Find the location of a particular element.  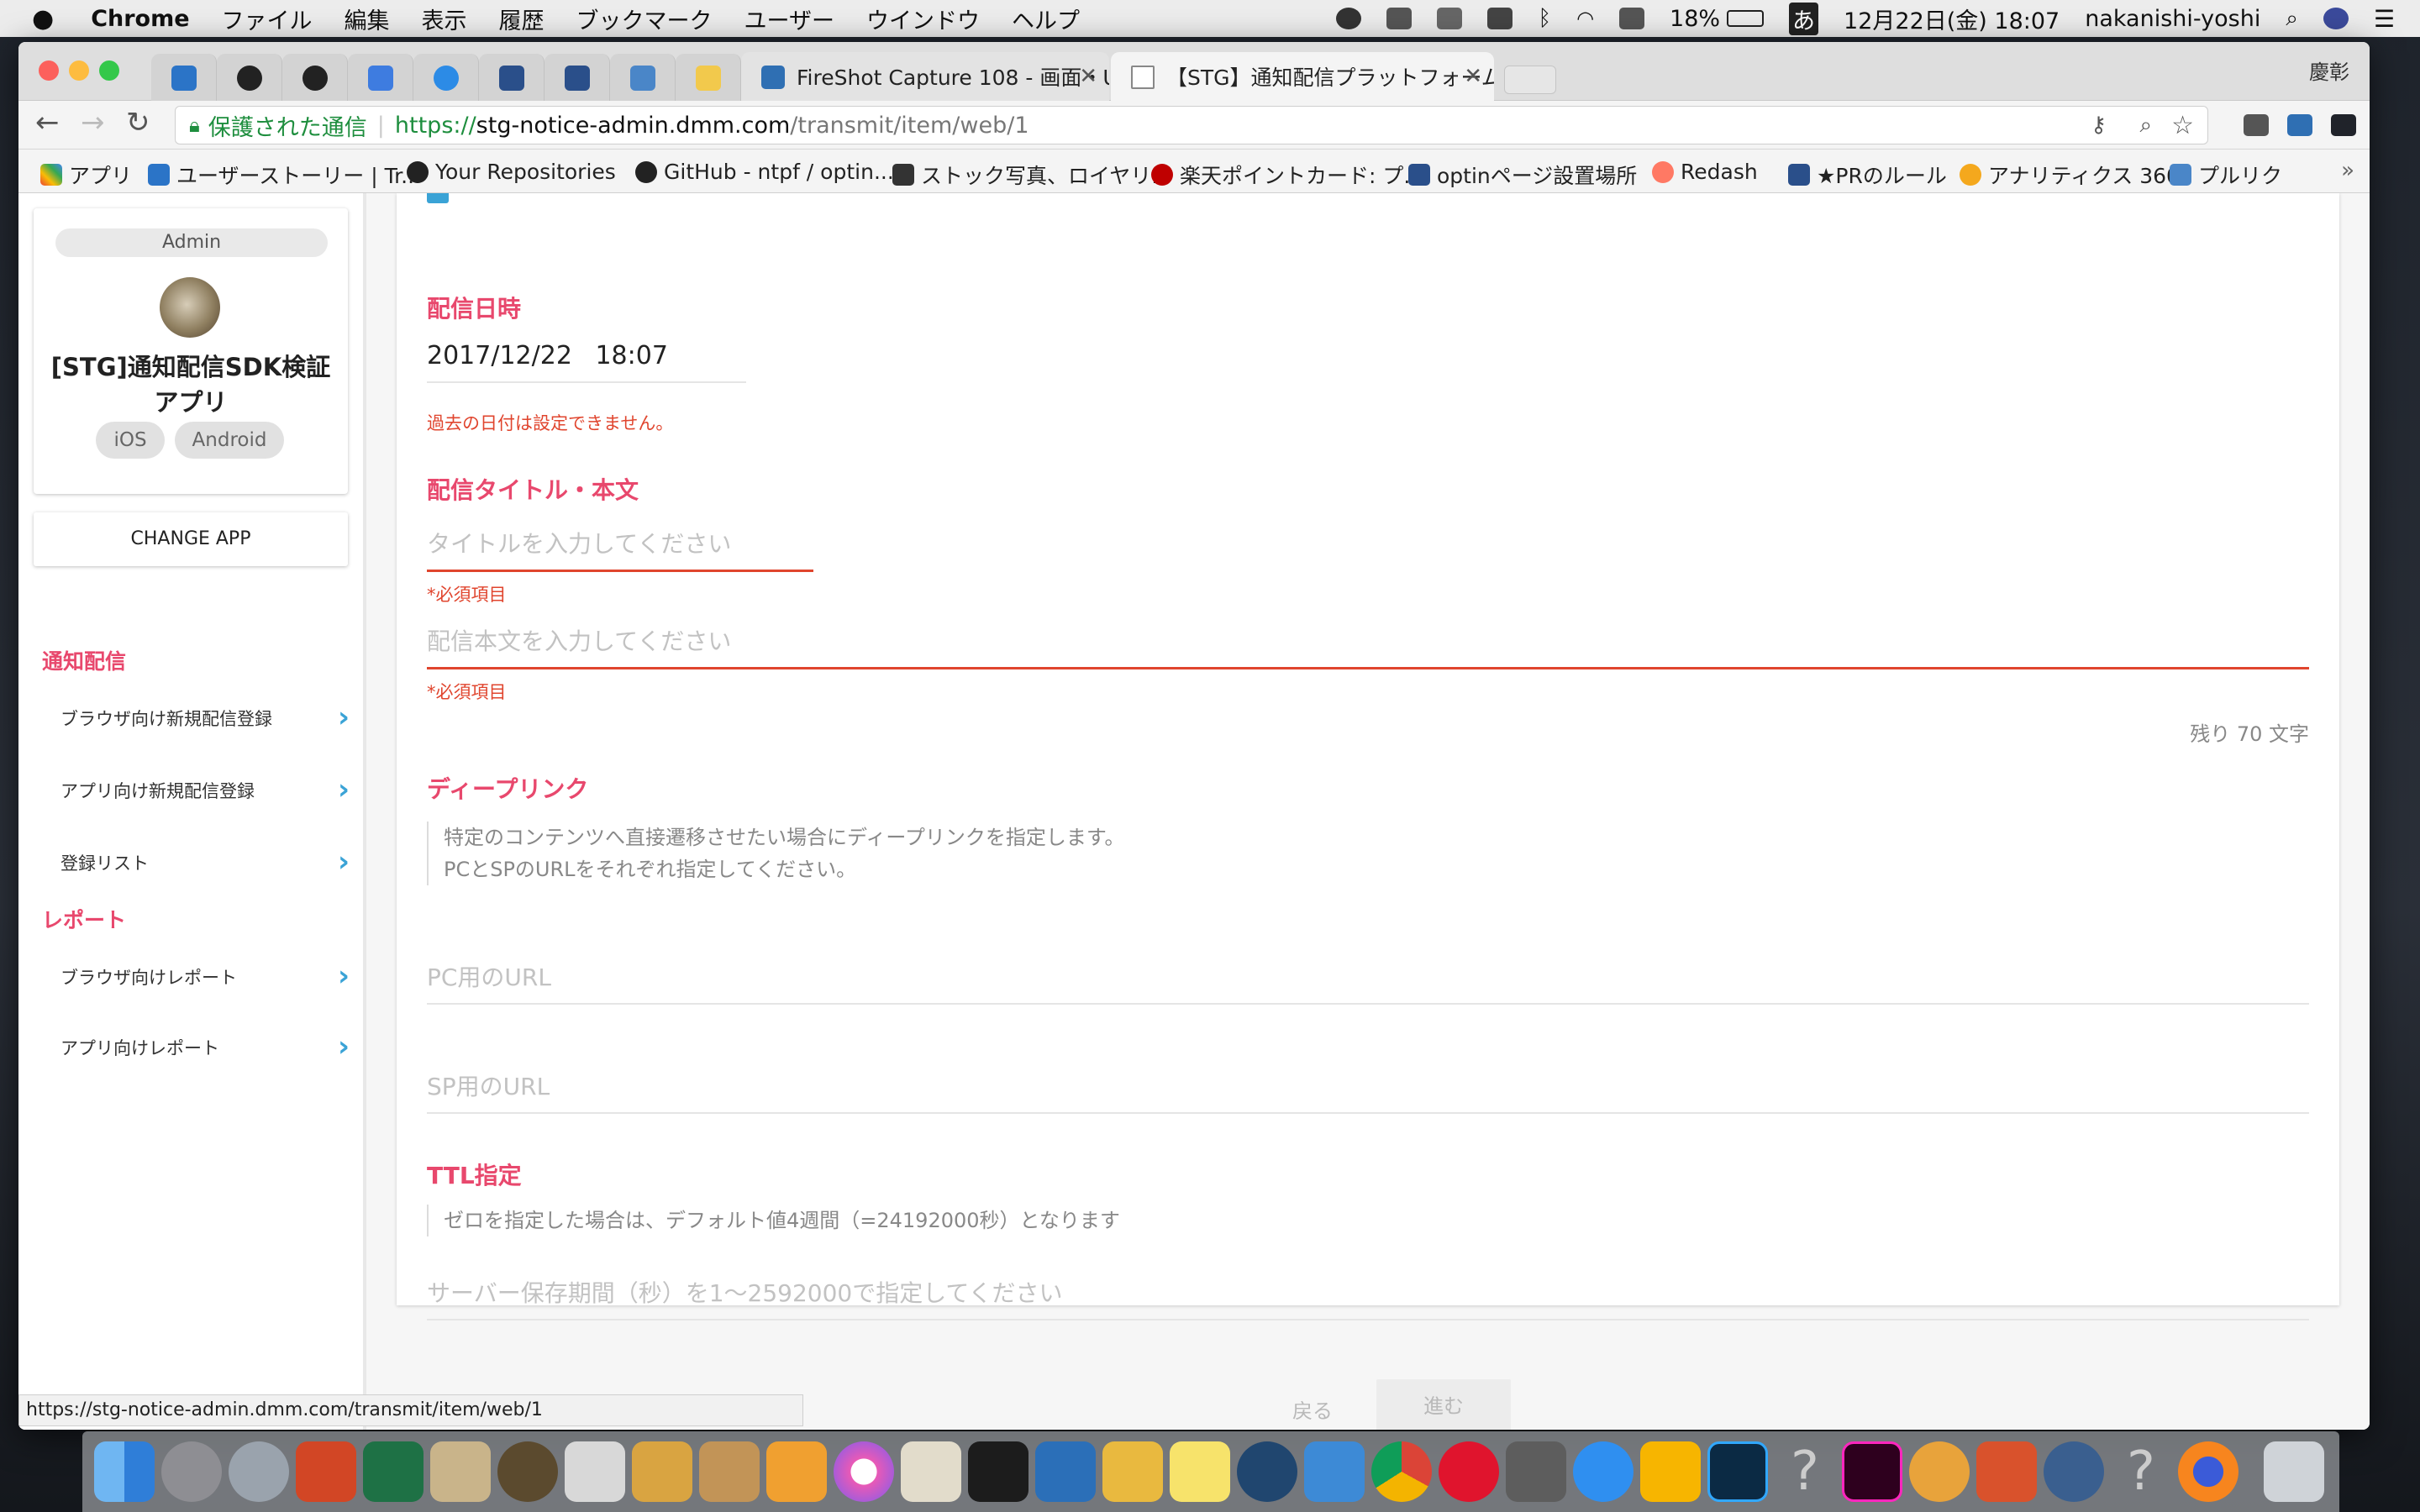

user-name: nakanishi-yoshi is located at coordinates (2172, 19).